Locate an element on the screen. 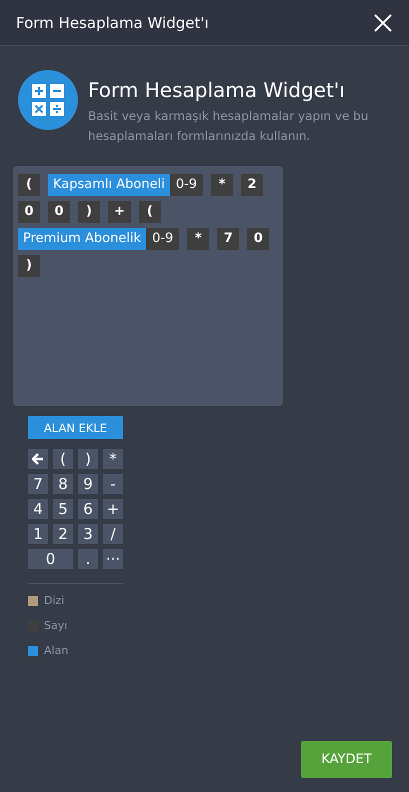 Image resolution: width=409 pixels, height=792 pixels. keypad-key: 6 is located at coordinates (88, 509).